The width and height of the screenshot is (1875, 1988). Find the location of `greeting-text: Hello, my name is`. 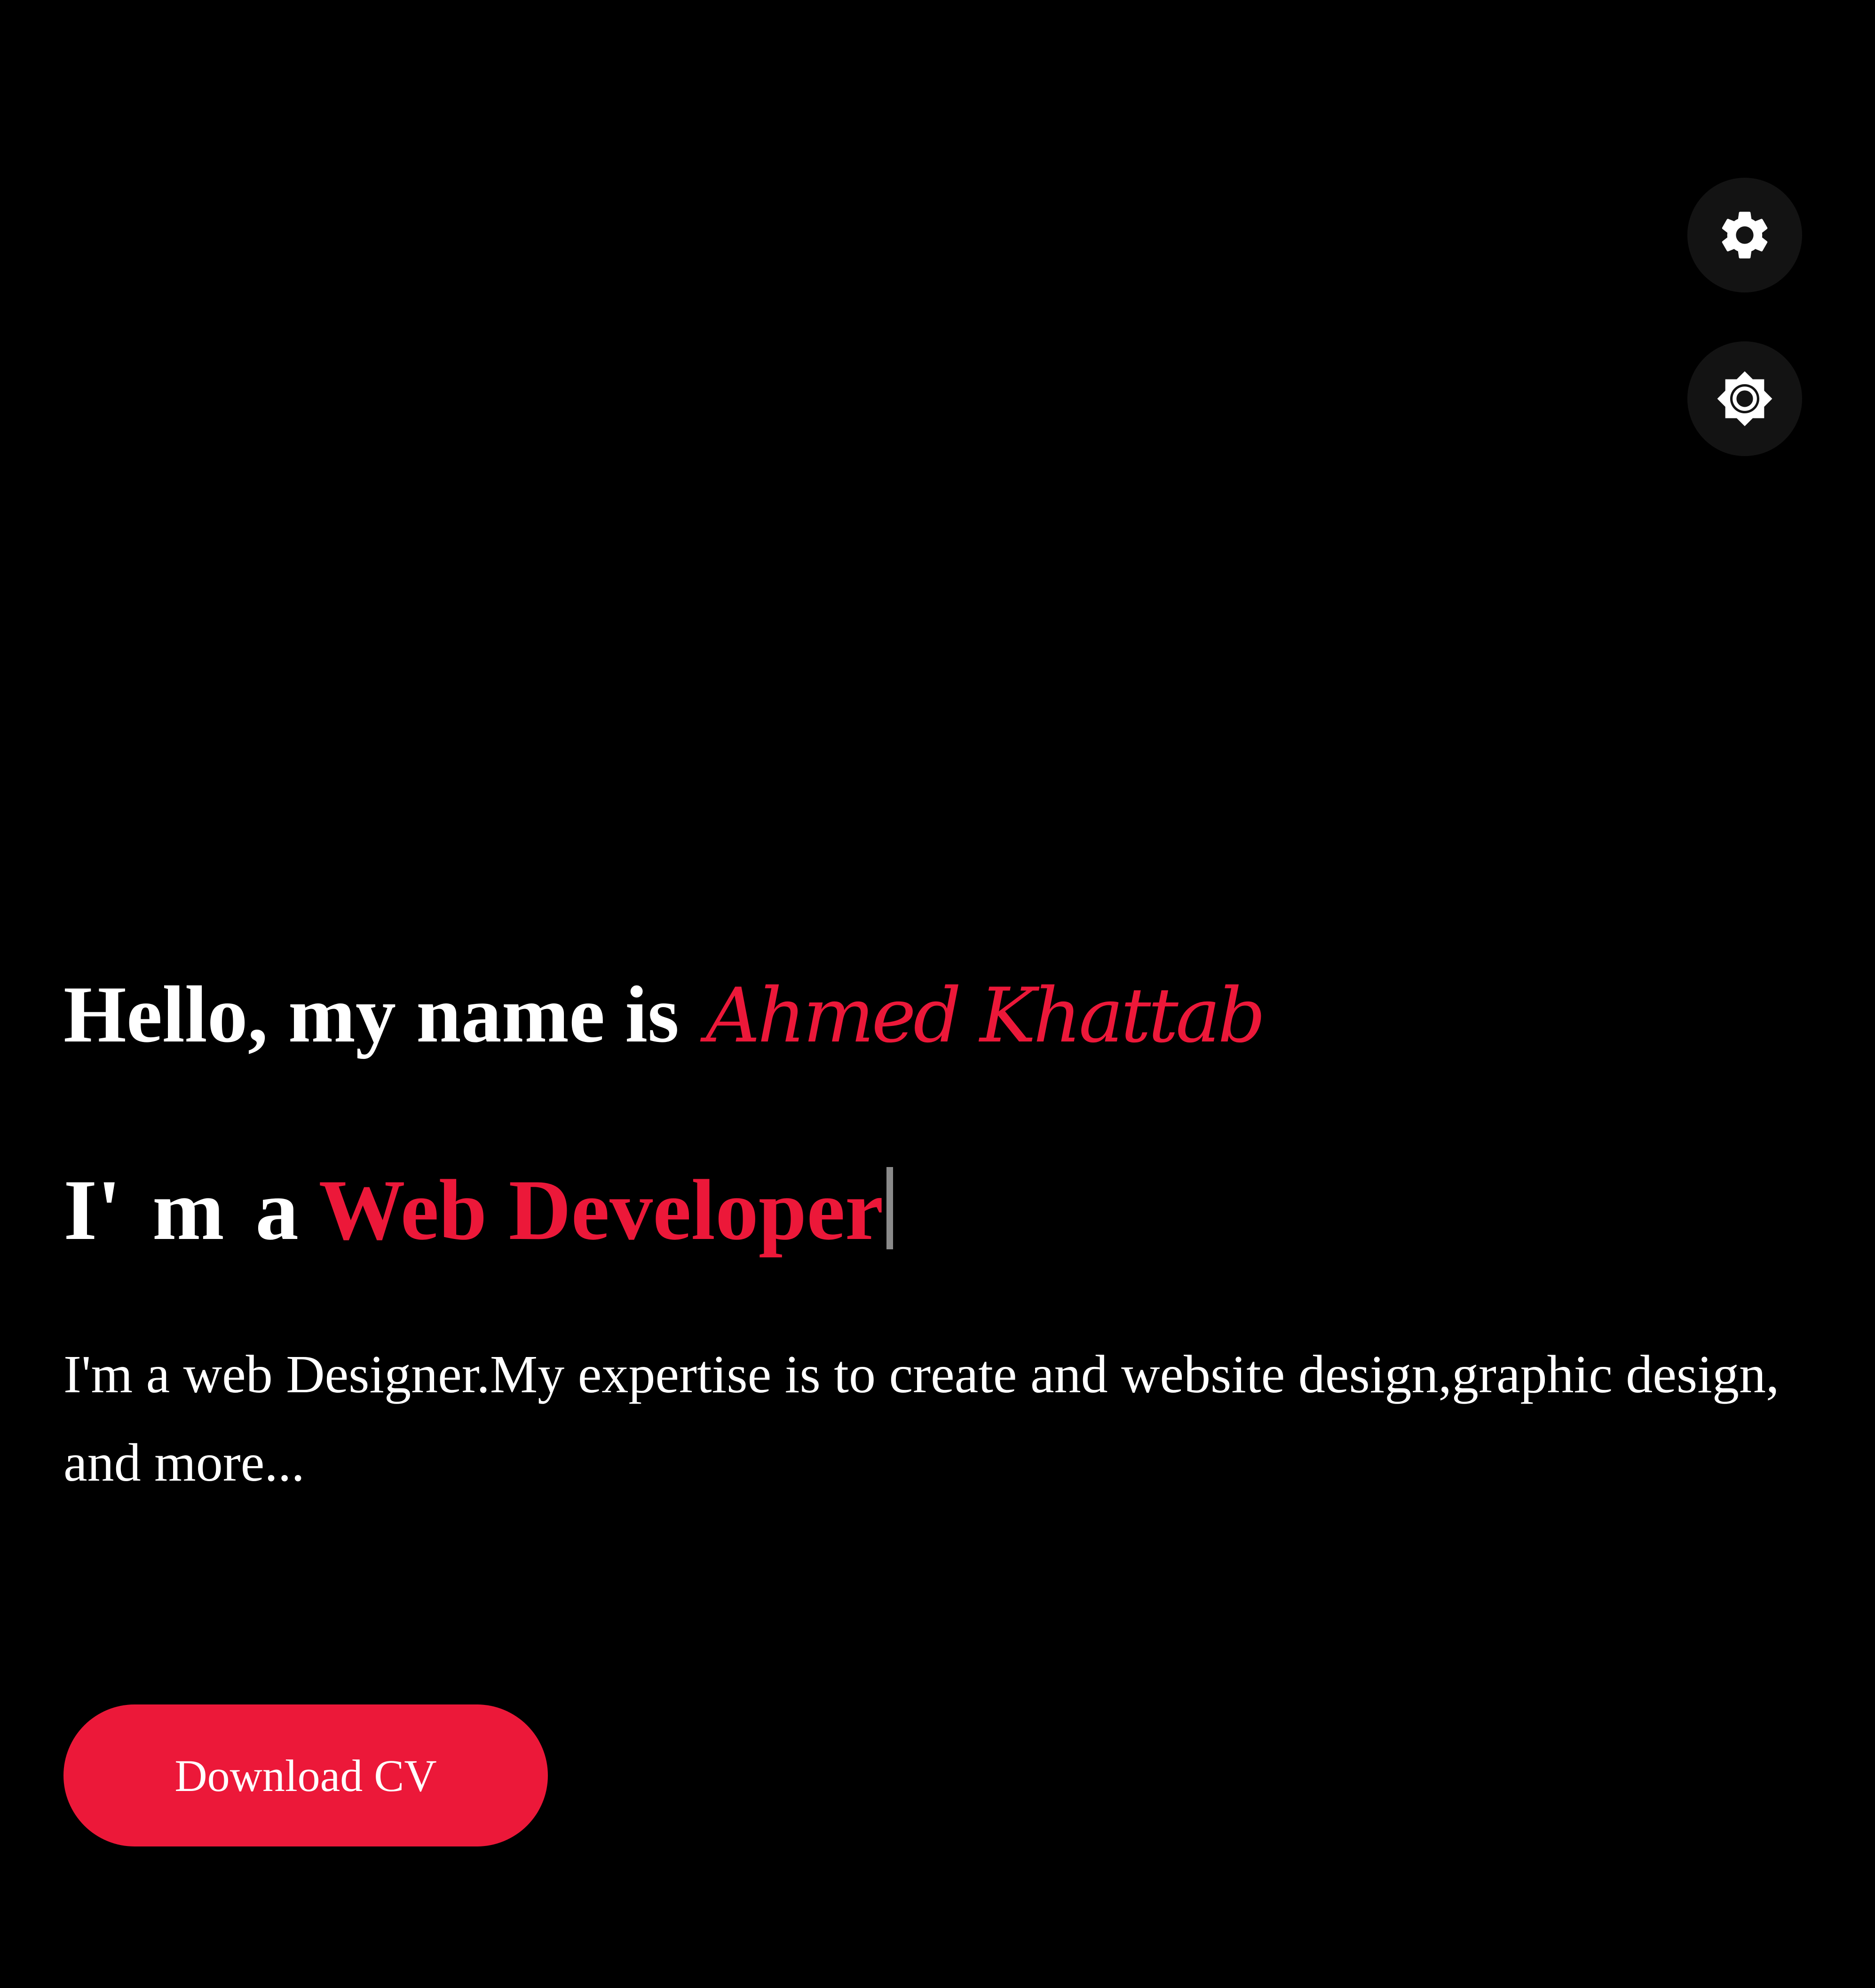

greeting-text: Hello, my name is is located at coordinates (371, 1014).